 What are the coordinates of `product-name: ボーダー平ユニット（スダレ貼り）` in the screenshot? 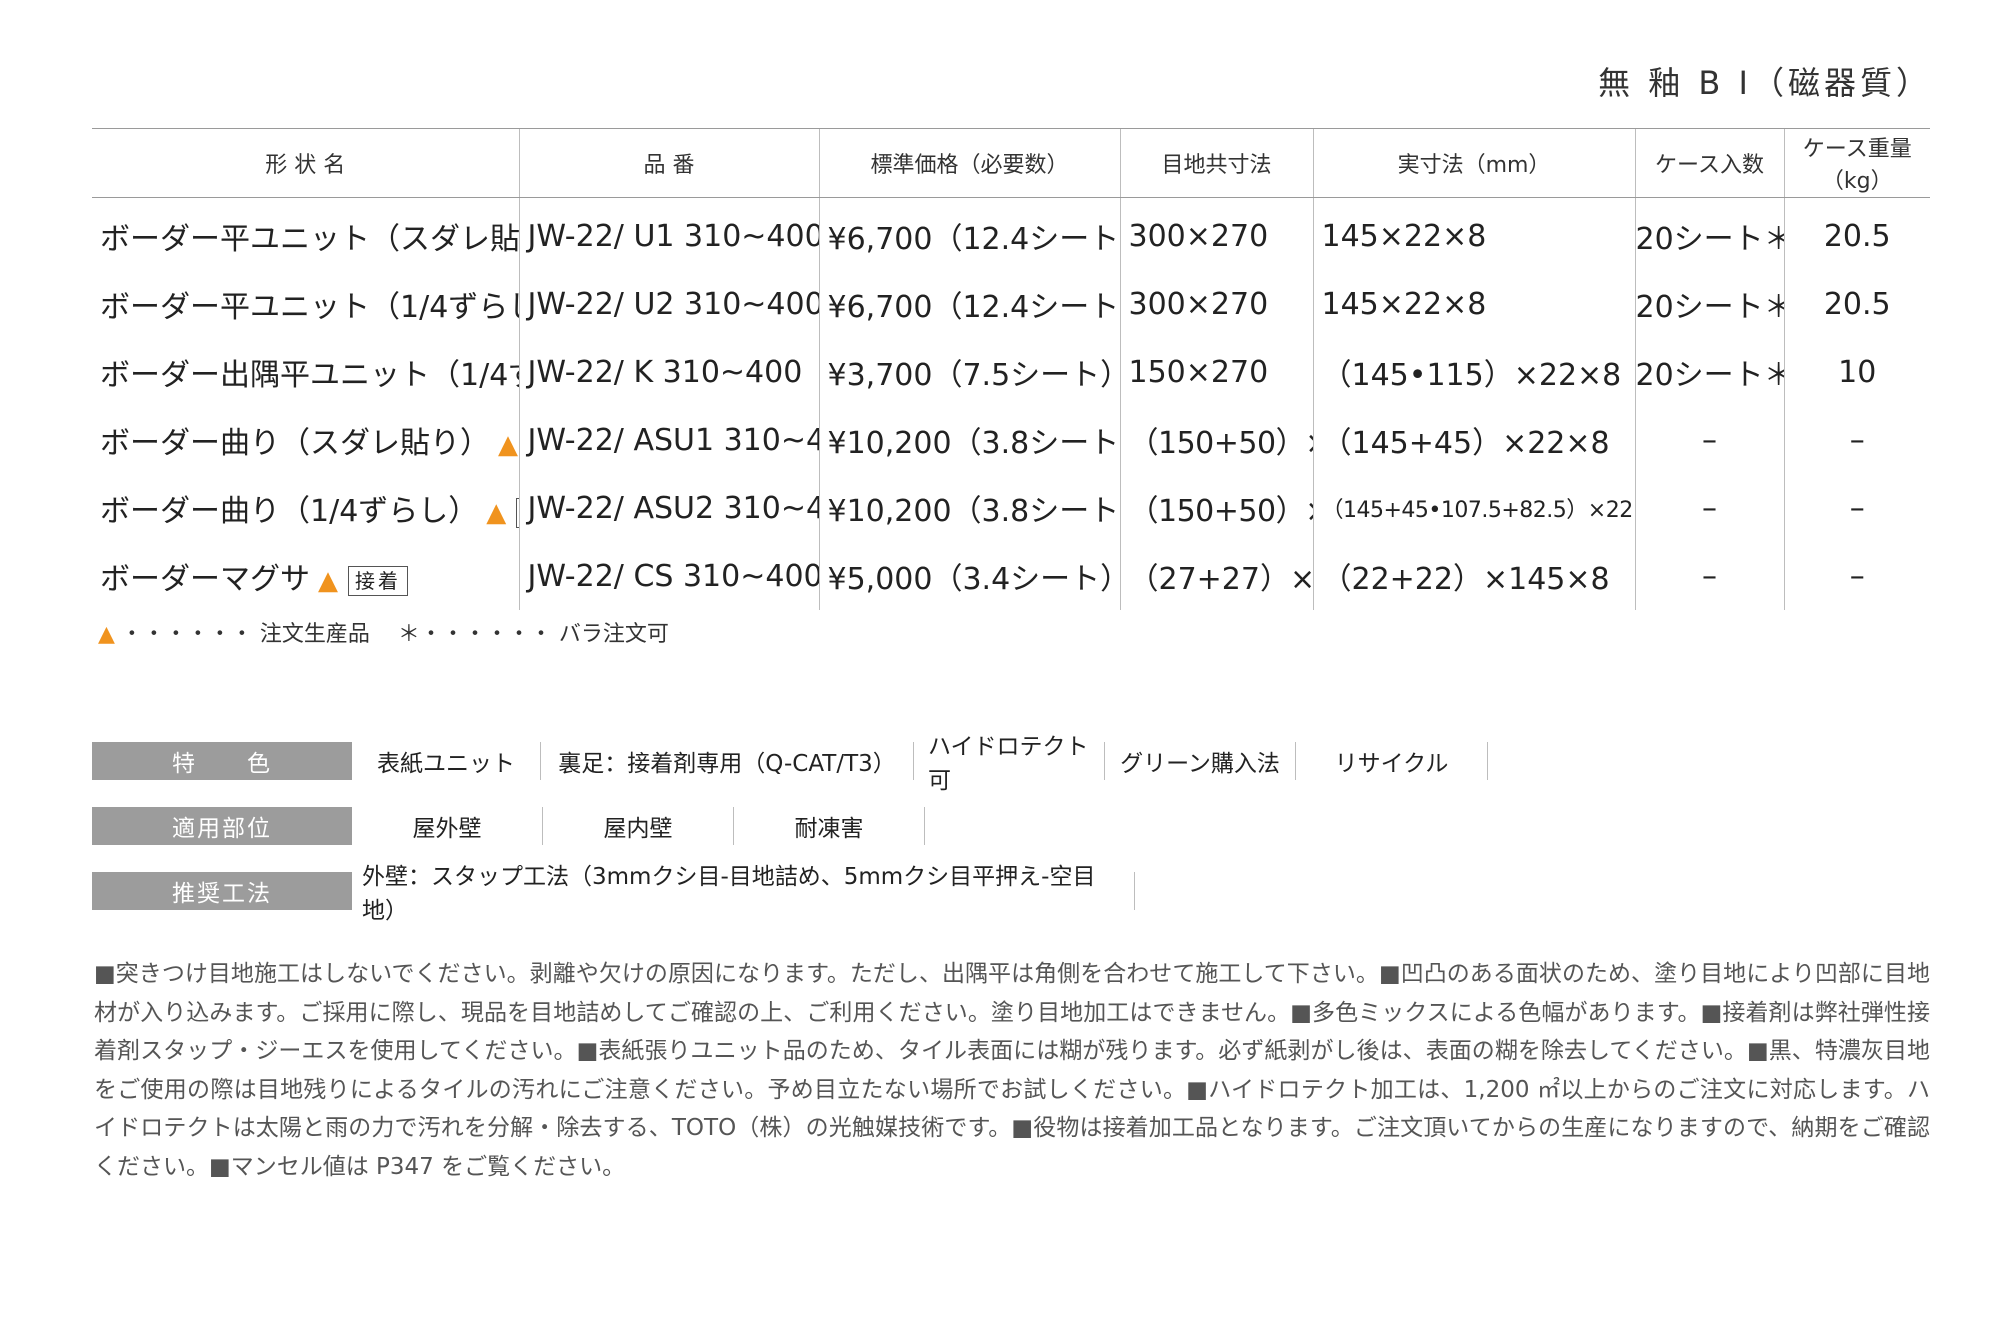 It's located at (309, 239).